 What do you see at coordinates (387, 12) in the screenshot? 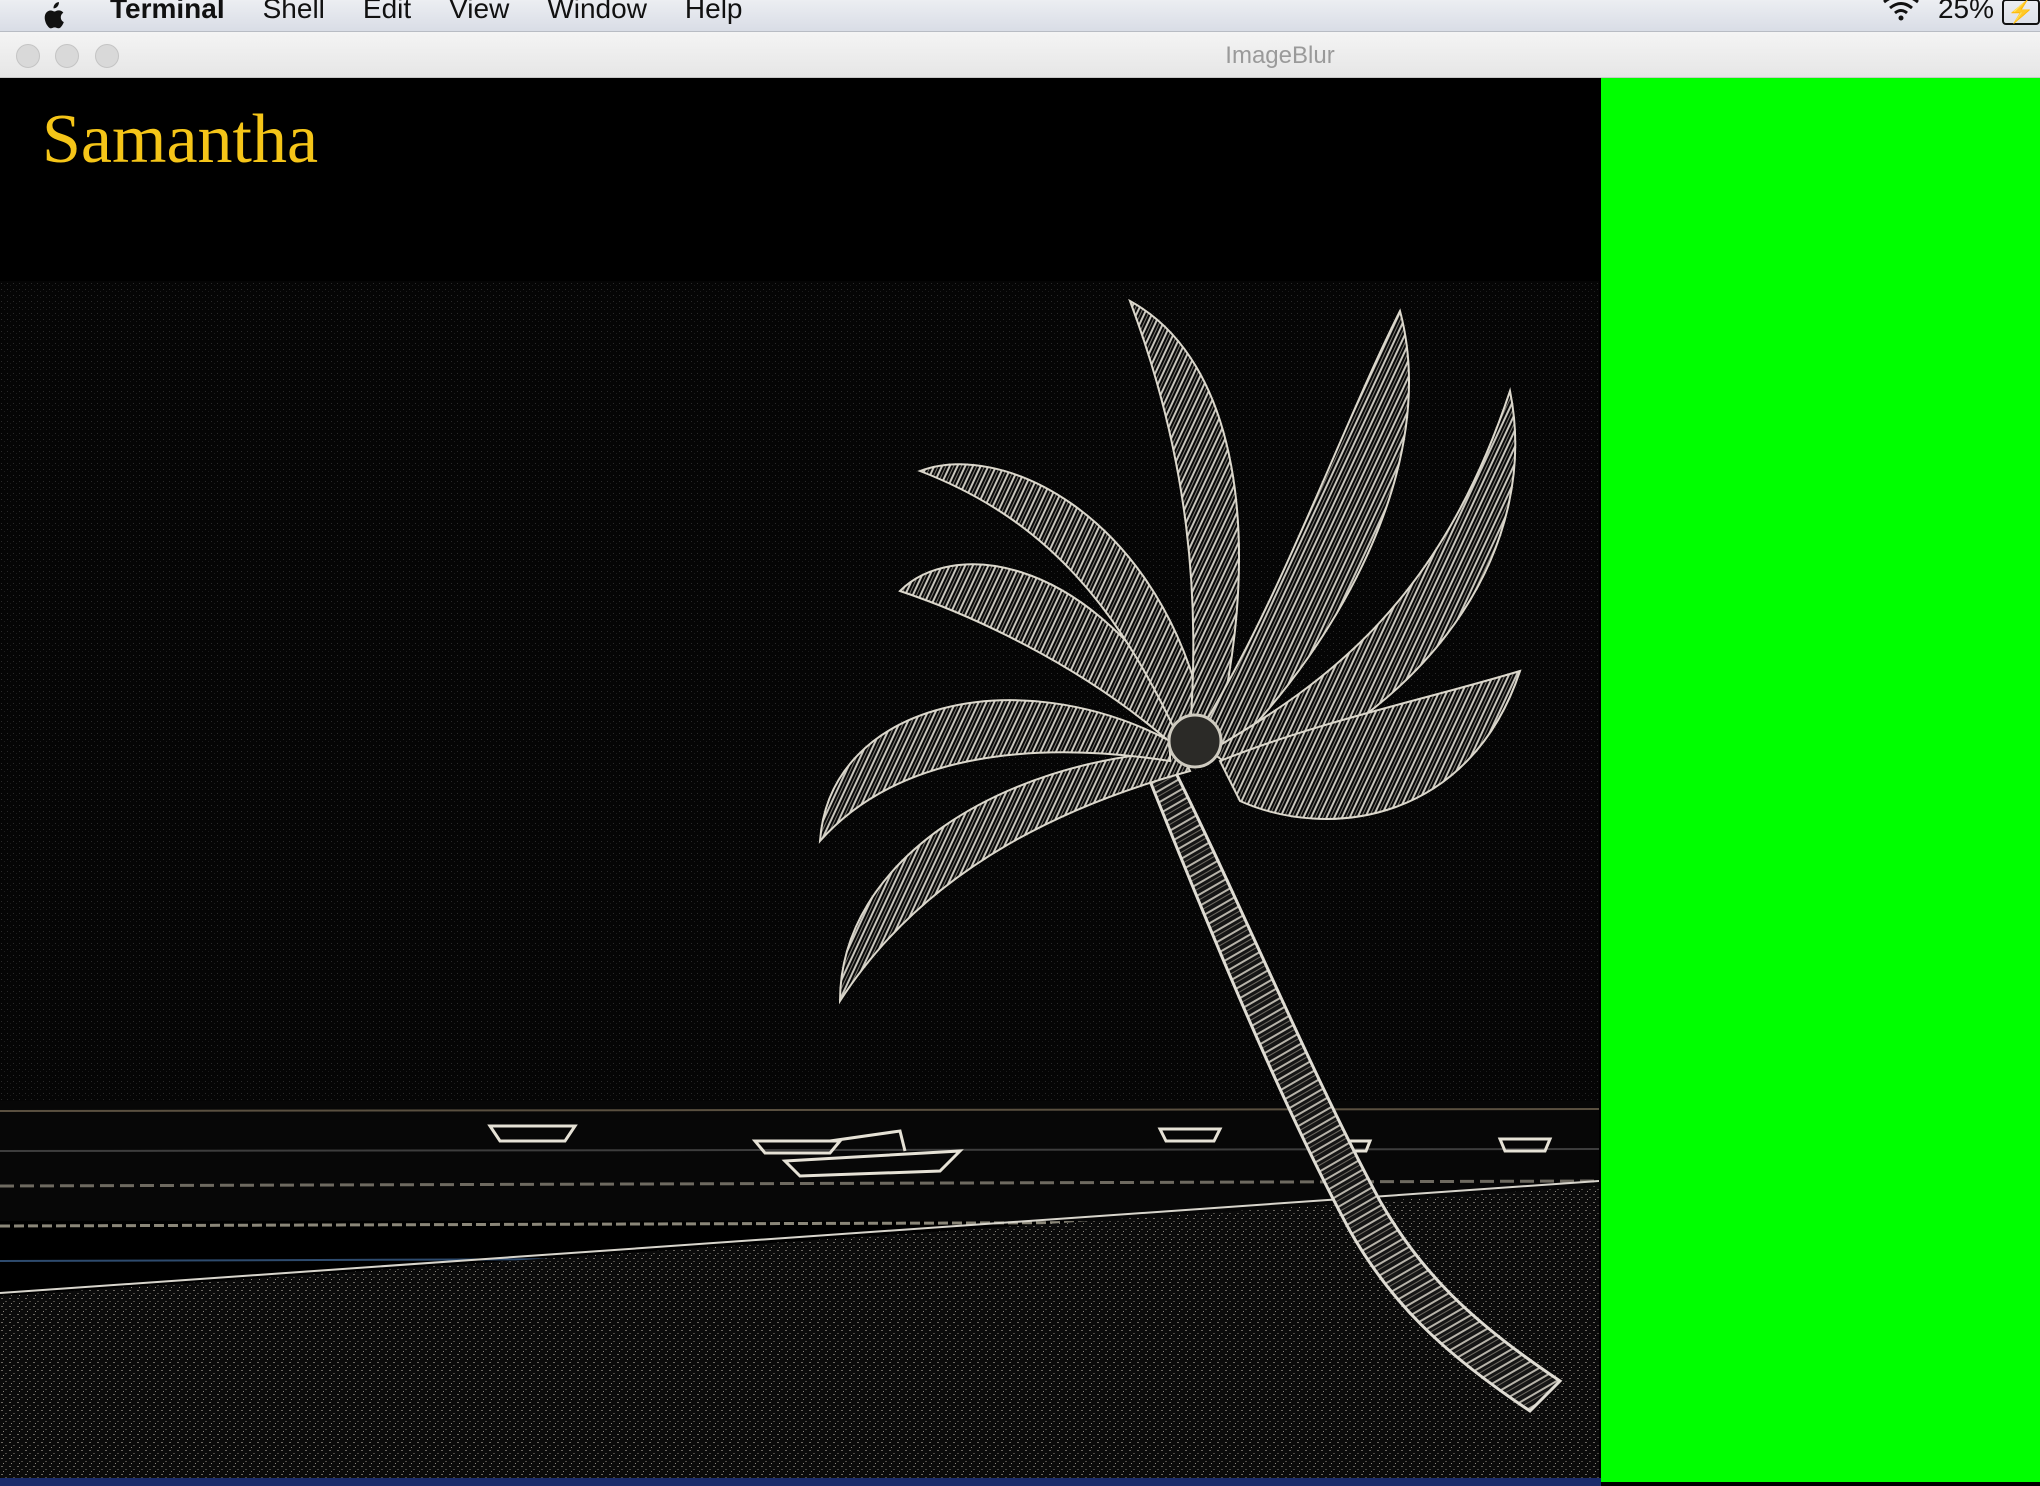
I see `menu-edit: Edit` at bounding box center [387, 12].